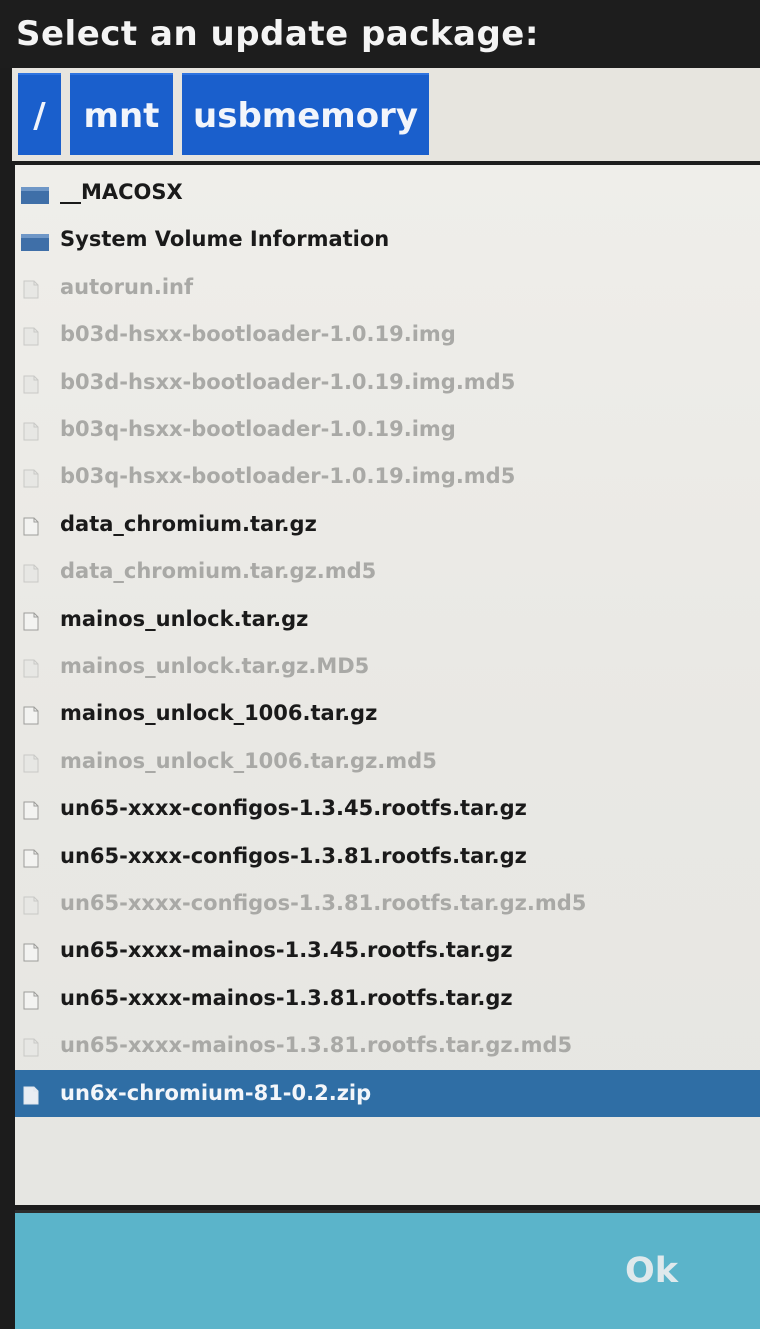 This screenshot has width=760, height=1329. What do you see at coordinates (258, 429) in the screenshot?
I see `file-name: b03q-hsxx-bootloader-1.0.19.img` at bounding box center [258, 429].